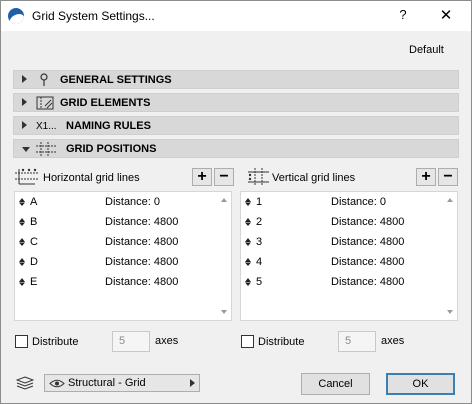  What do you see at coordinates (91, 178) in the screenshot?
I see `horizontal-grid-title: Horizontal grid lines` at bounding box center [91, 178].